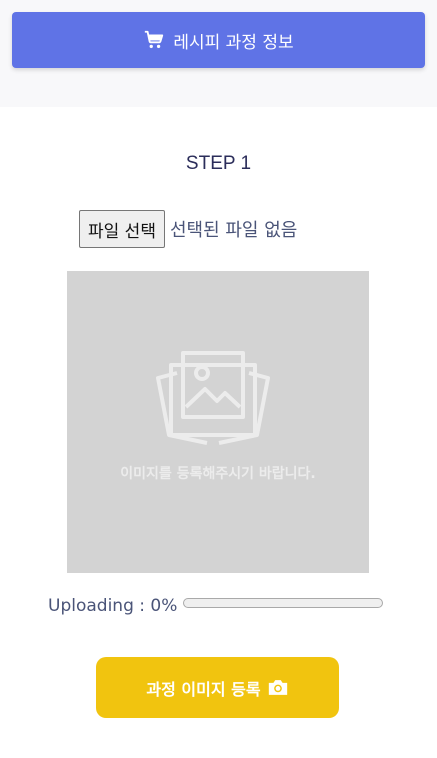 The height and width of the screenshot is (758, 437). What do you see at coordinates (218, 474) in the screenshot?
I see `placeholder-text: 이미지를 등록해주시기 바랍니다.` at bounding box center [218, 474].